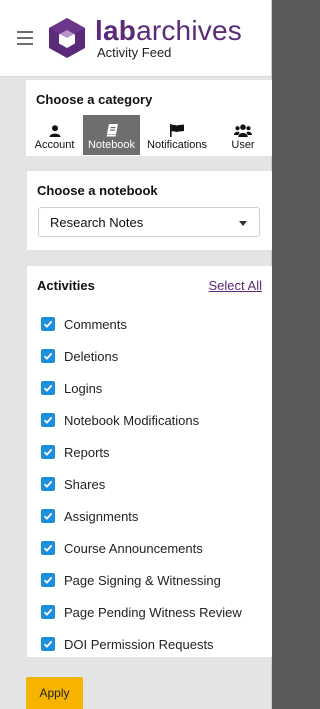  Describe the element at coordinates (149, 222) in the screenshot. I see `notebook-select: Research Notes` at that location.